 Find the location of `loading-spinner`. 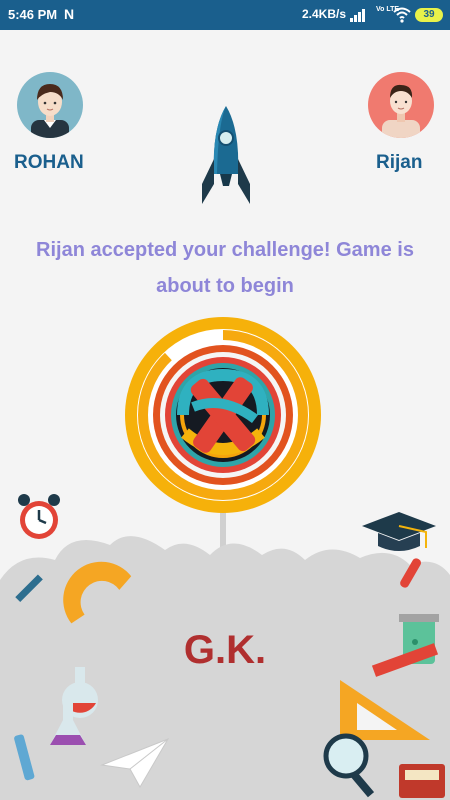

loading-spinner is located at coordinates (223, 415).